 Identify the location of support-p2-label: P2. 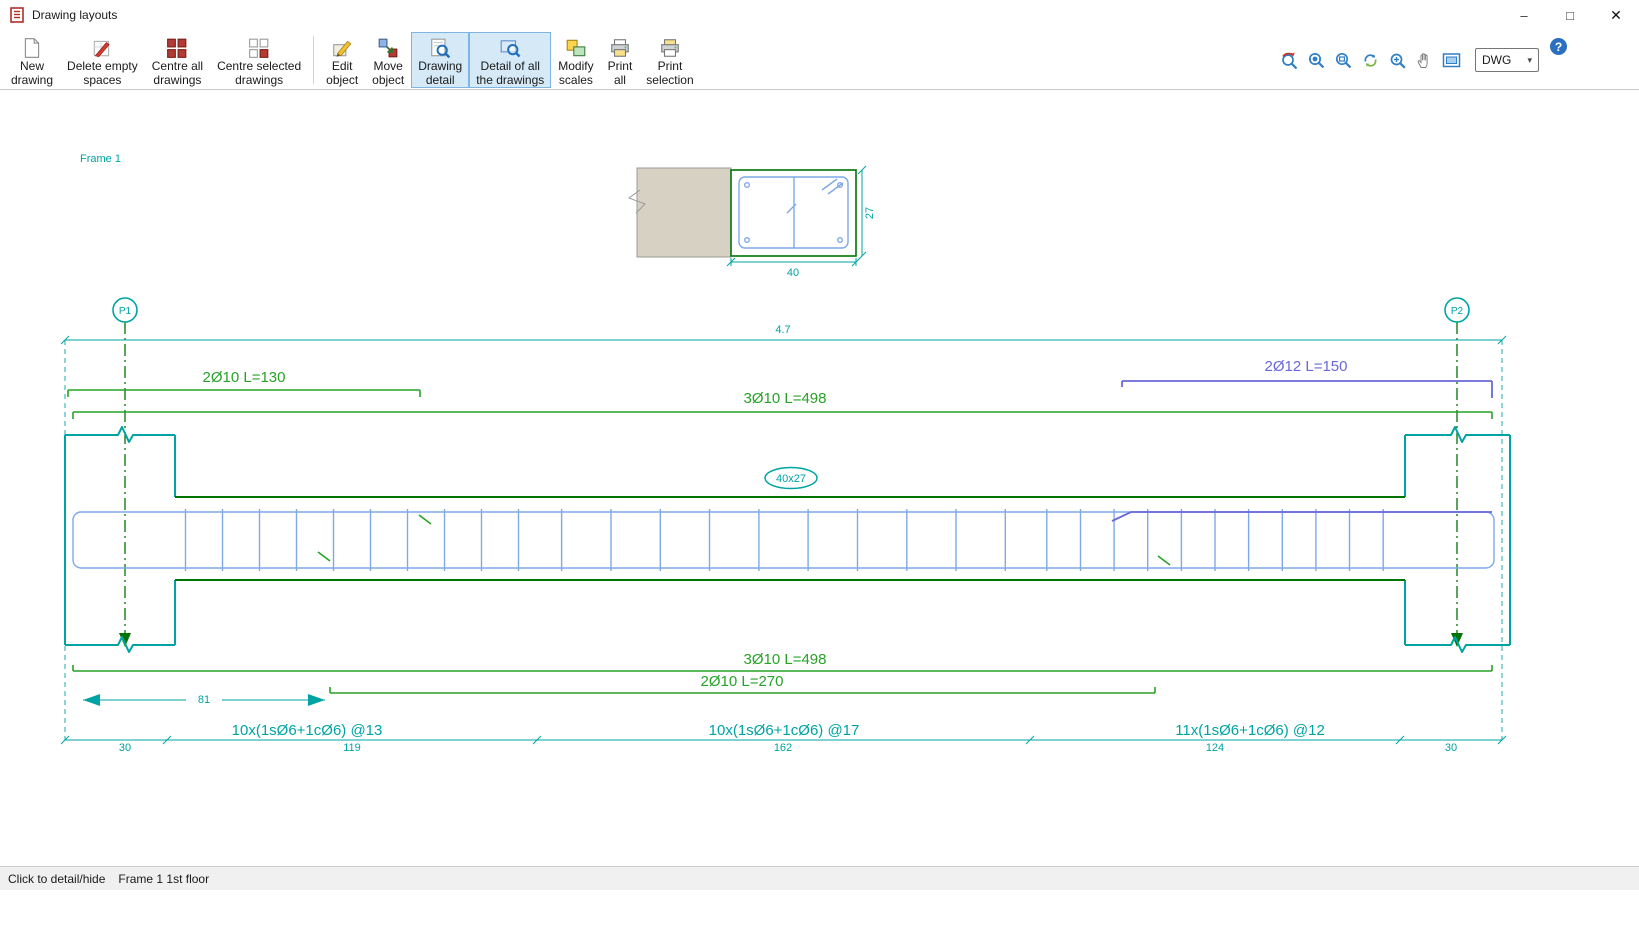
(1457, 311).